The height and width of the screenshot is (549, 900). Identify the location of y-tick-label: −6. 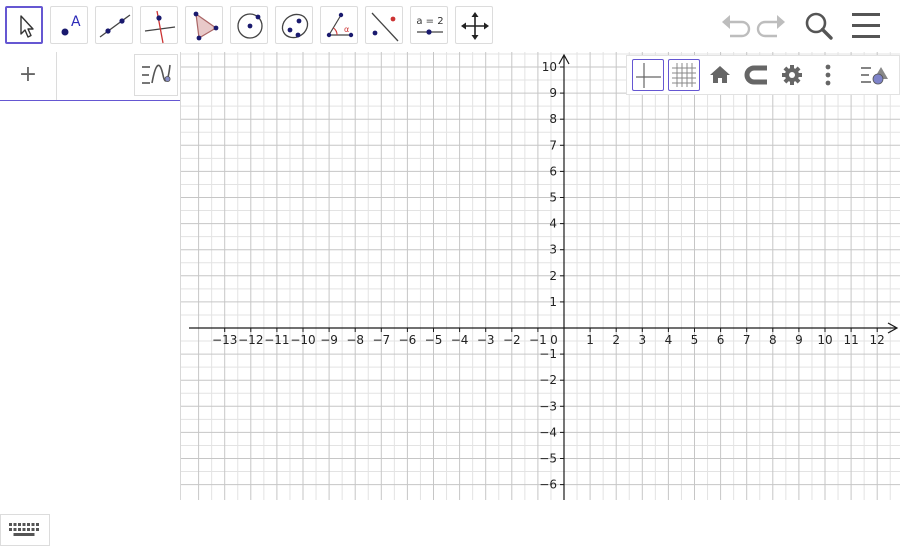
(548, 485).